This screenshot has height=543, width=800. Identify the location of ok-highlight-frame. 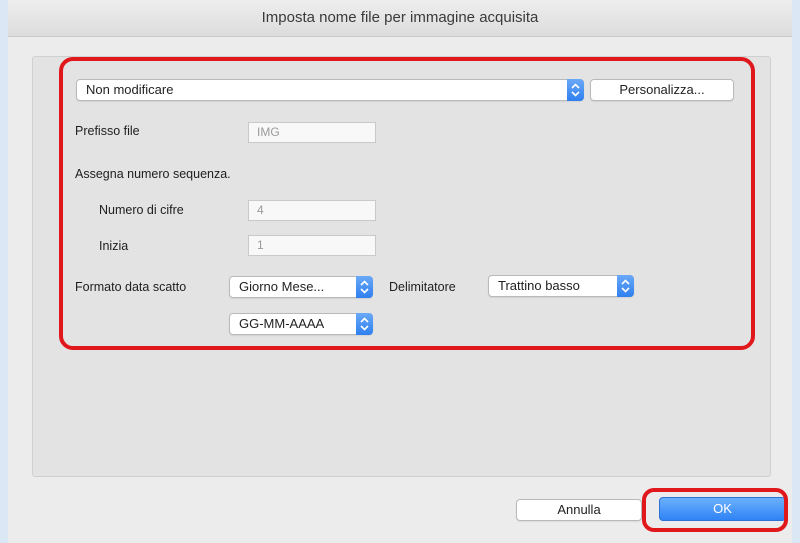
(715, 510).